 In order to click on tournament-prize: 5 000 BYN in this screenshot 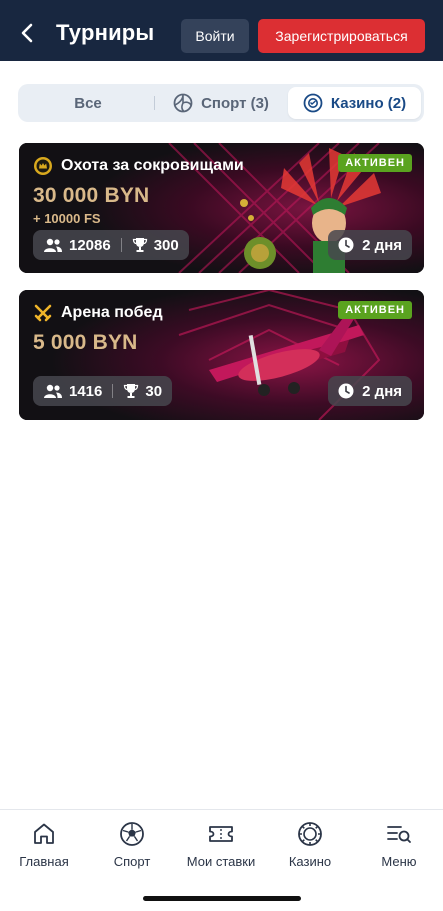, I will do `click(85, 342)`.